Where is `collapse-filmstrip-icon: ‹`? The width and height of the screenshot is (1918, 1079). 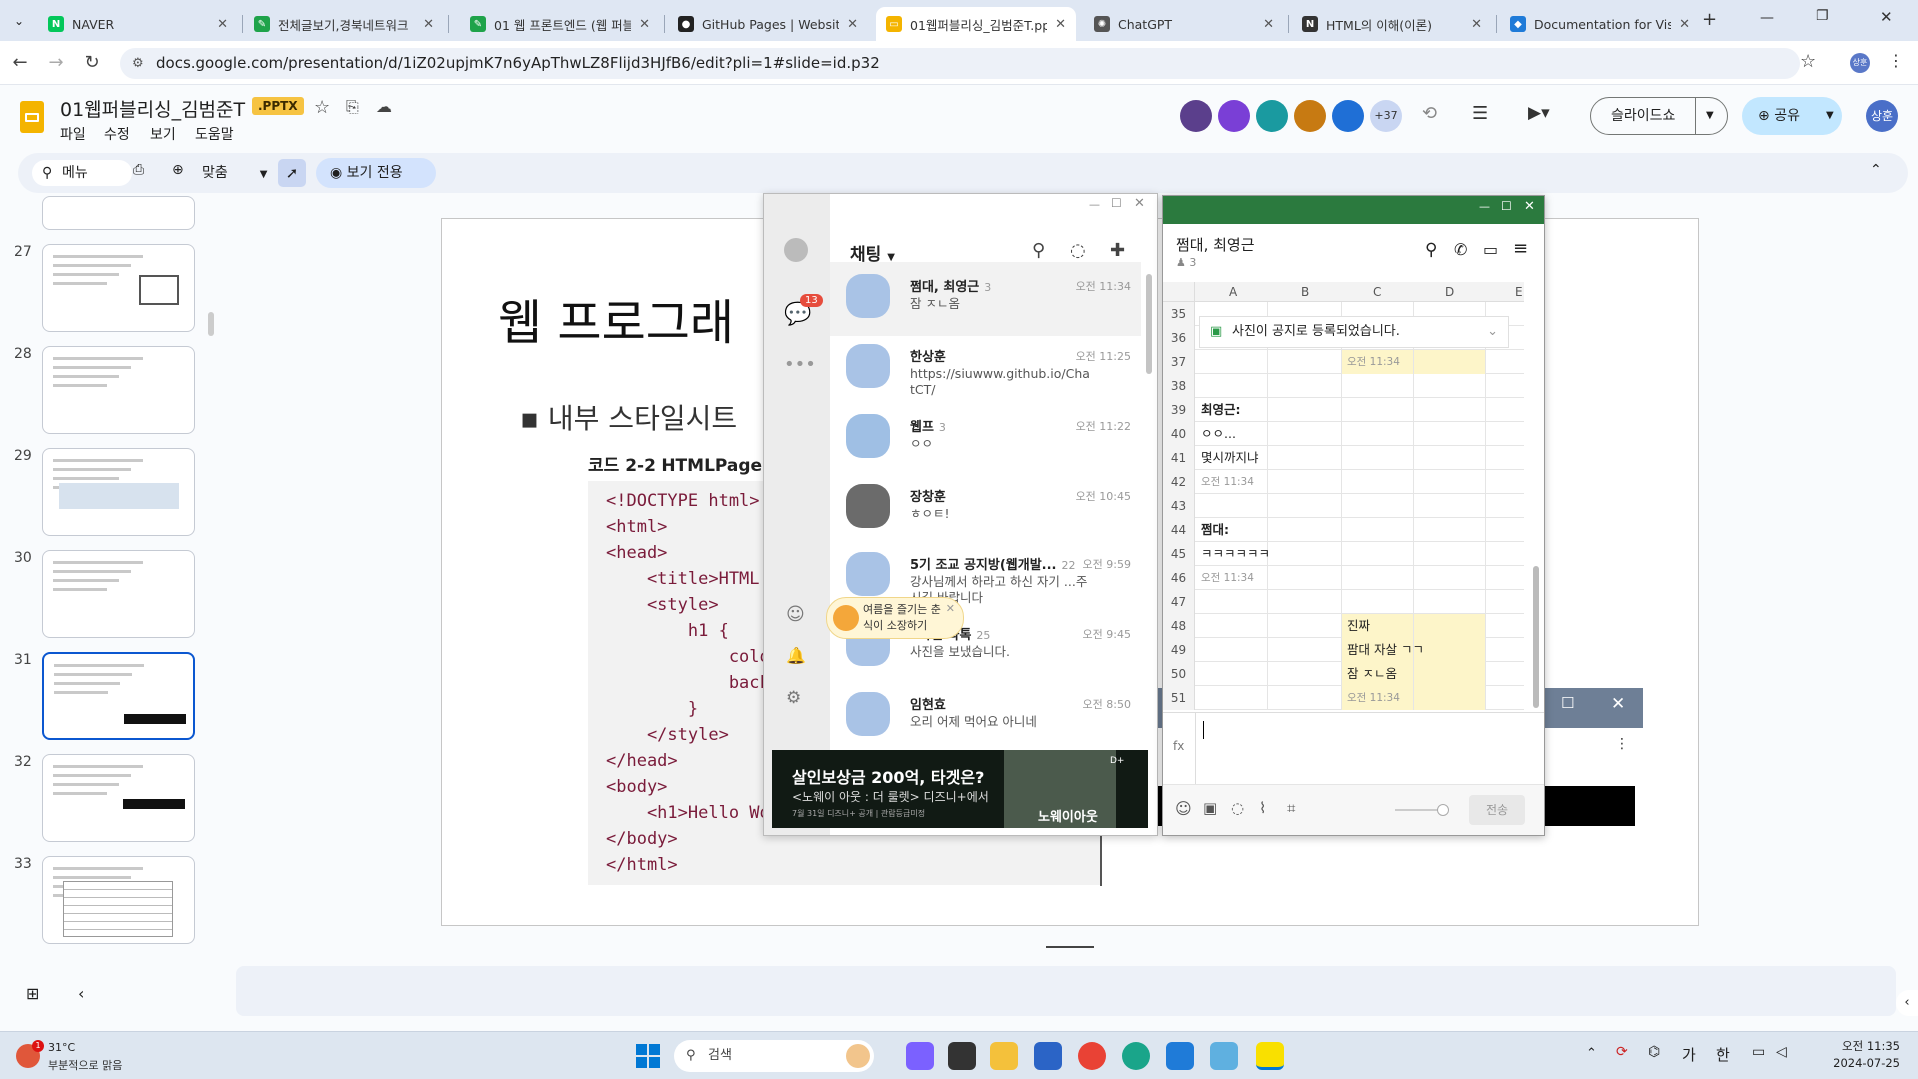
collapse-filmstrip-icon: ‹ is located at coordinates (81, 993).